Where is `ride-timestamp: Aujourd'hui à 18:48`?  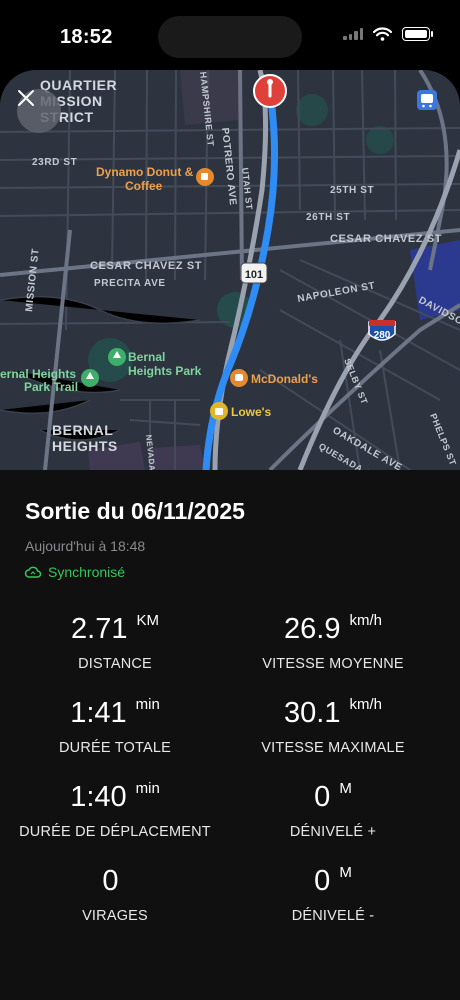 ride-timestamp: Aujourd'hui à 18:48 is located at coordinates (85, 546).